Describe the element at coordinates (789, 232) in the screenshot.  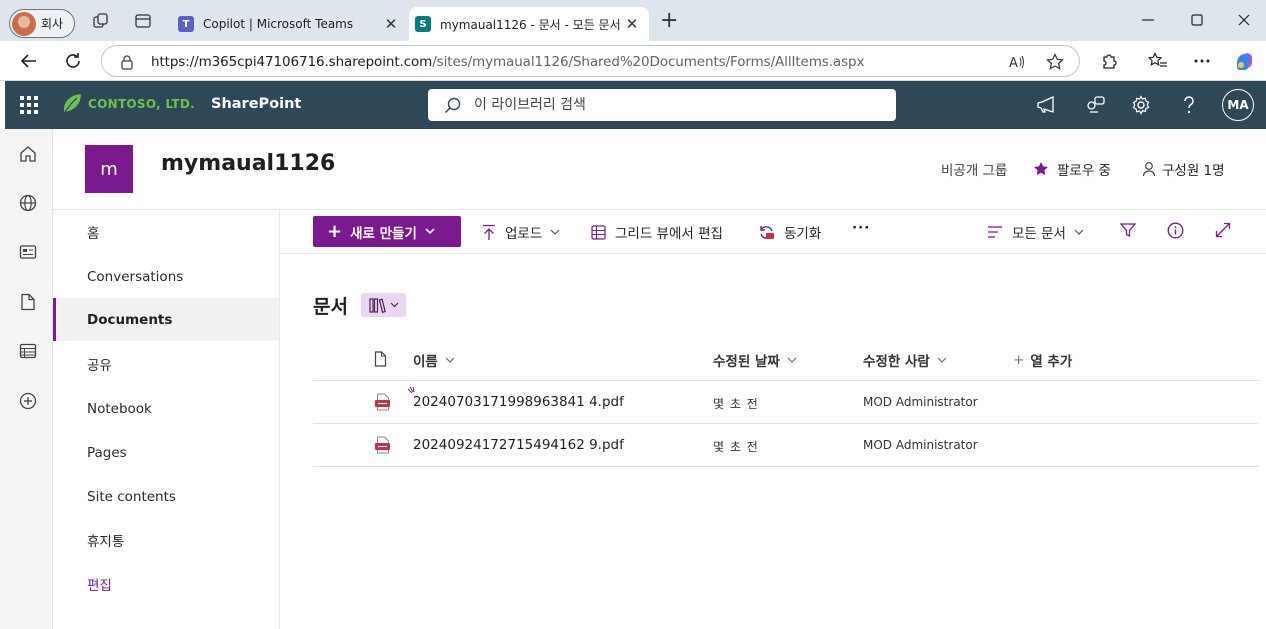
I see `sync-button: 동기화` at that location.